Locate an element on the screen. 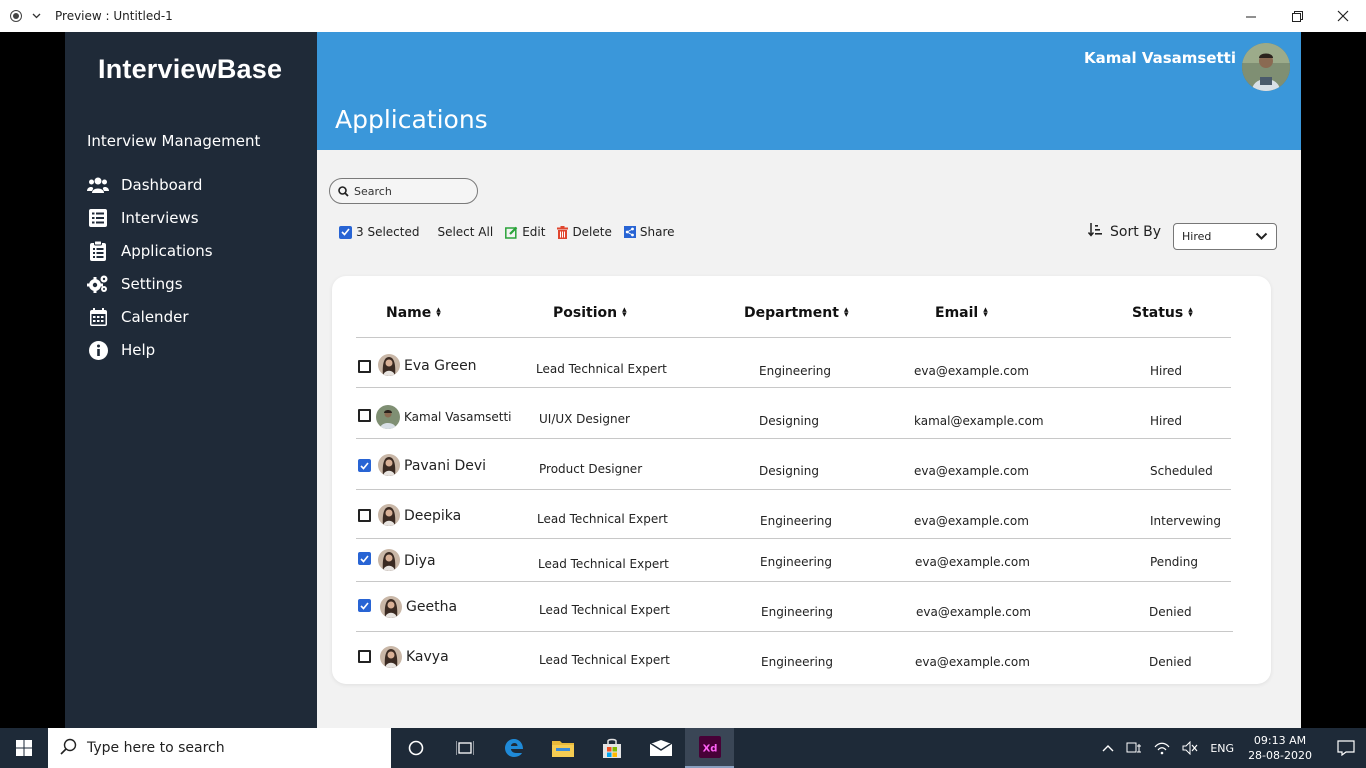 The image size is (1366, 768). column-header-name: Name ▴ ▾ is located at coordinates (413, 313).